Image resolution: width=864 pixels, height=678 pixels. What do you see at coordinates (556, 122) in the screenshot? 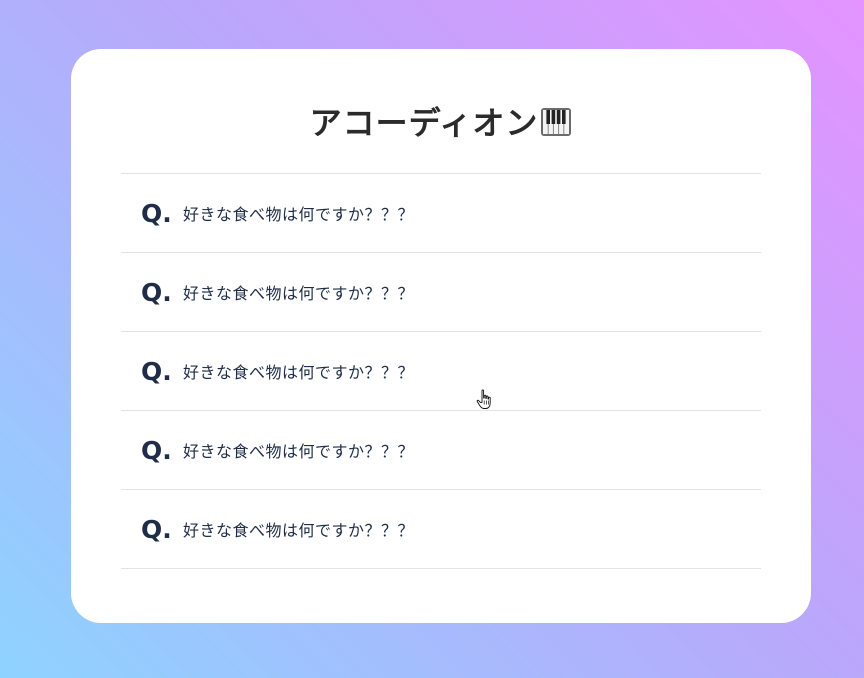
I see `piano-keyboard-icon` at bounding box center [556, 122].